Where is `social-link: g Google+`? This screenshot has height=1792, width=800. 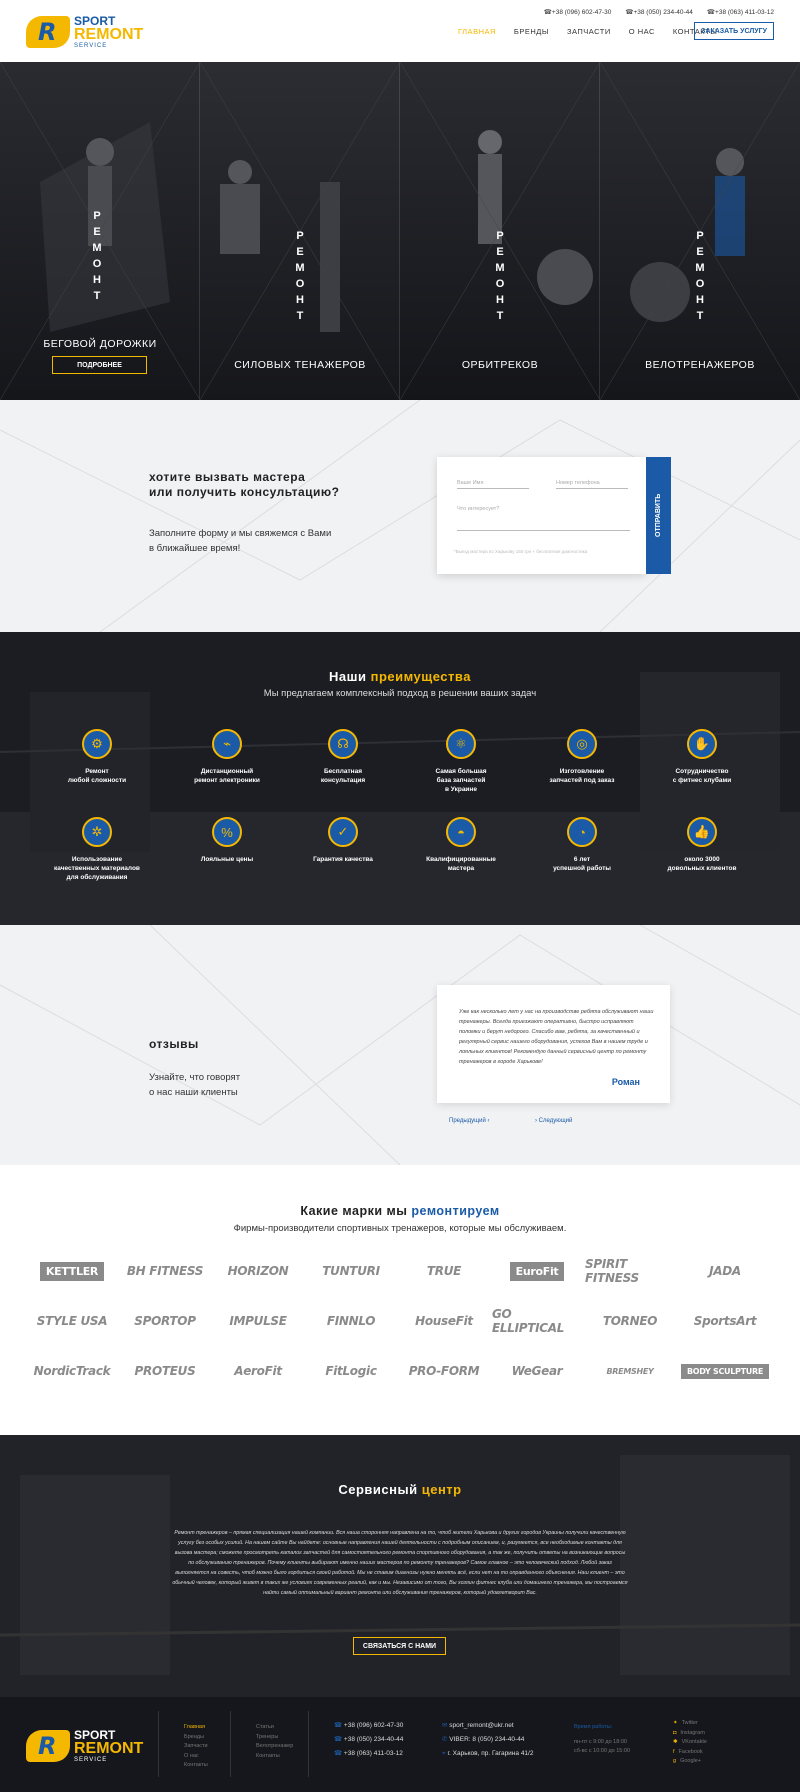
social-link: g Google+ is located at coordinates (692, 1762).